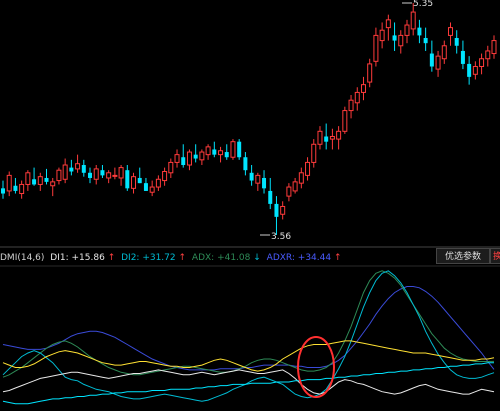  What do you see at coordinates (257, 258) in the screenshot?
I see `adx-arrow: ↓` at bounding box center [257, 258].